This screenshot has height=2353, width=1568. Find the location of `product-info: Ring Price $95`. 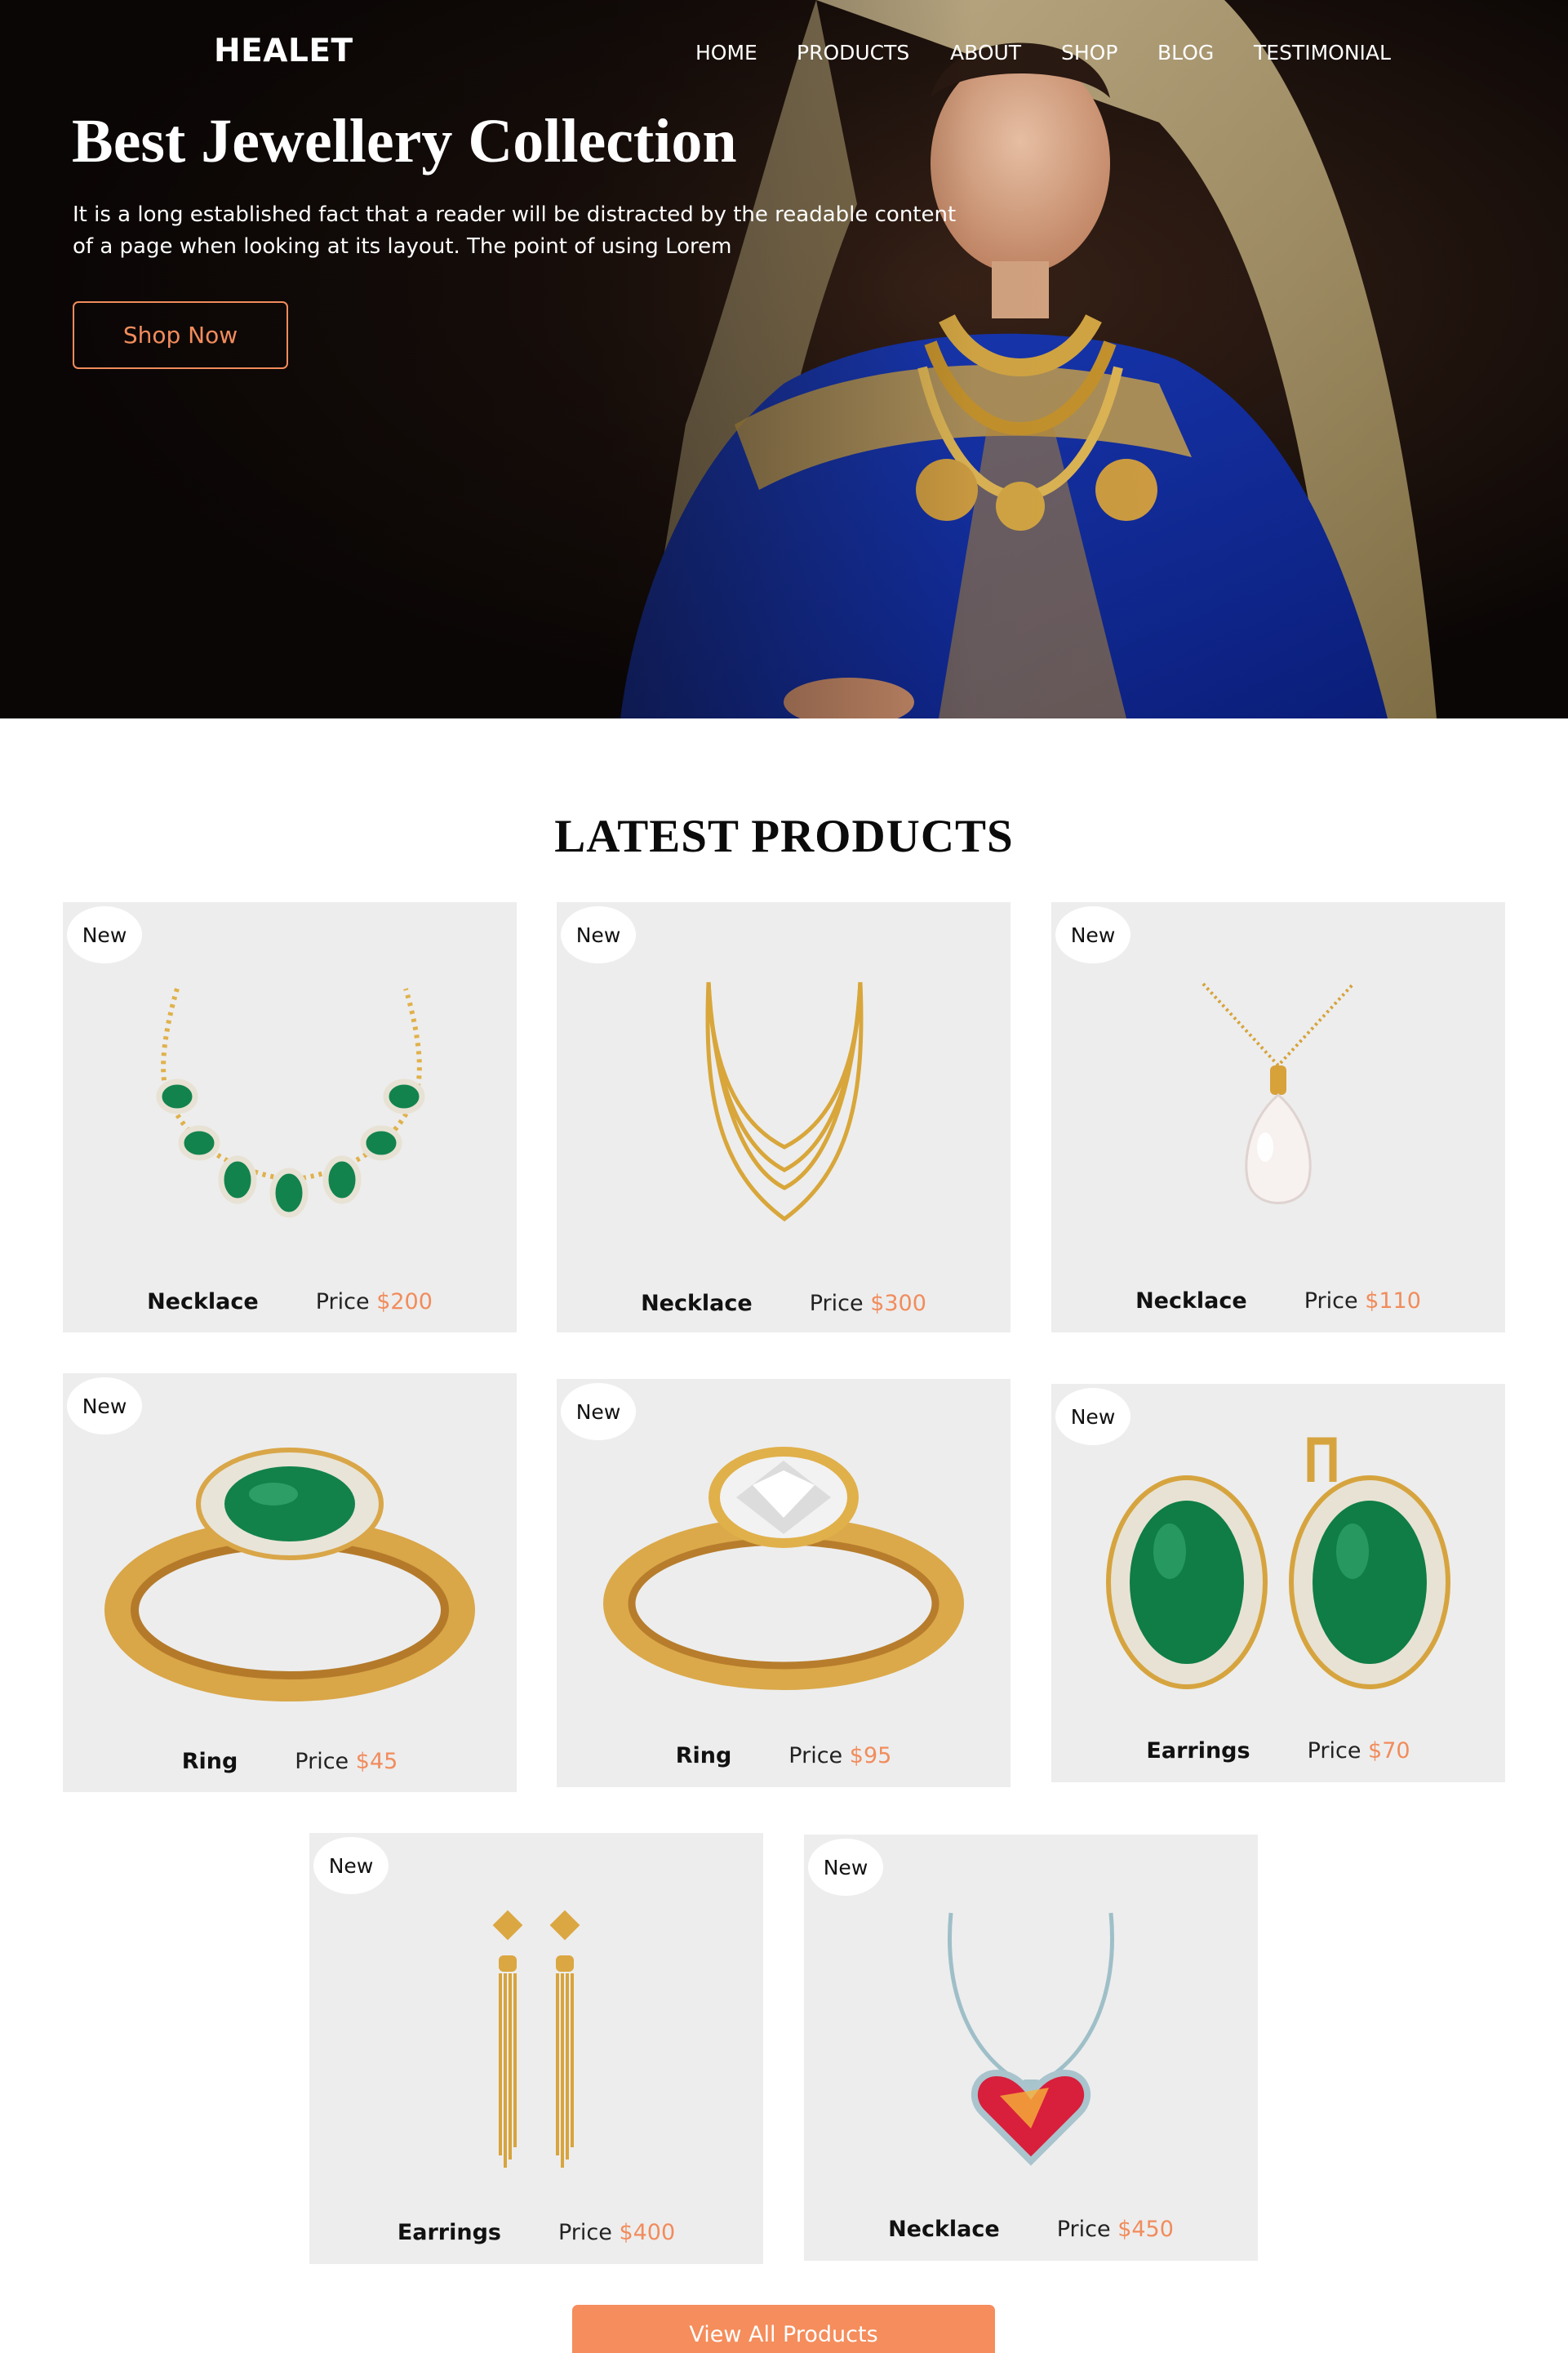

product-info: Ring Price $95 is located at coordinates (784, 1755).